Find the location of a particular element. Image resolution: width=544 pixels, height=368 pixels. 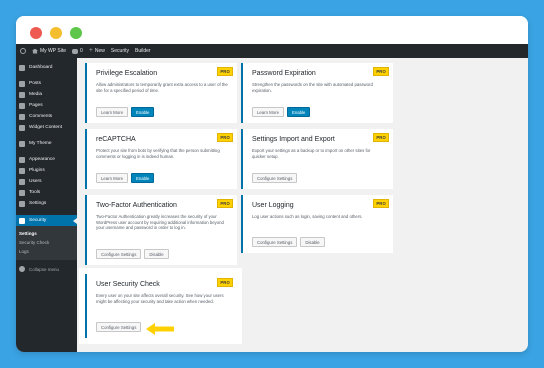

comments-link: 0 is located at coordinates (77, 51).